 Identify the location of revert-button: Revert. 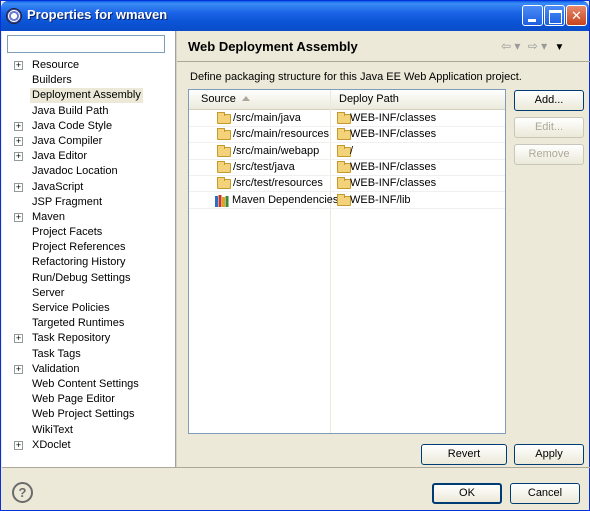
(464, 454).